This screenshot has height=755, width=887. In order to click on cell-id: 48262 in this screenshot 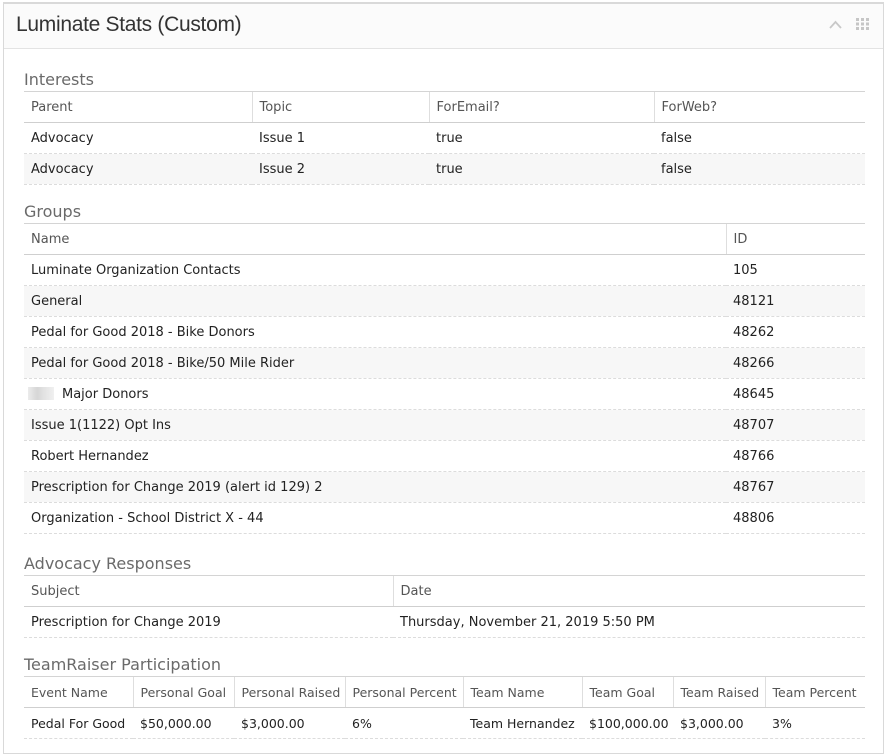, I will do `click(795, 332)`.